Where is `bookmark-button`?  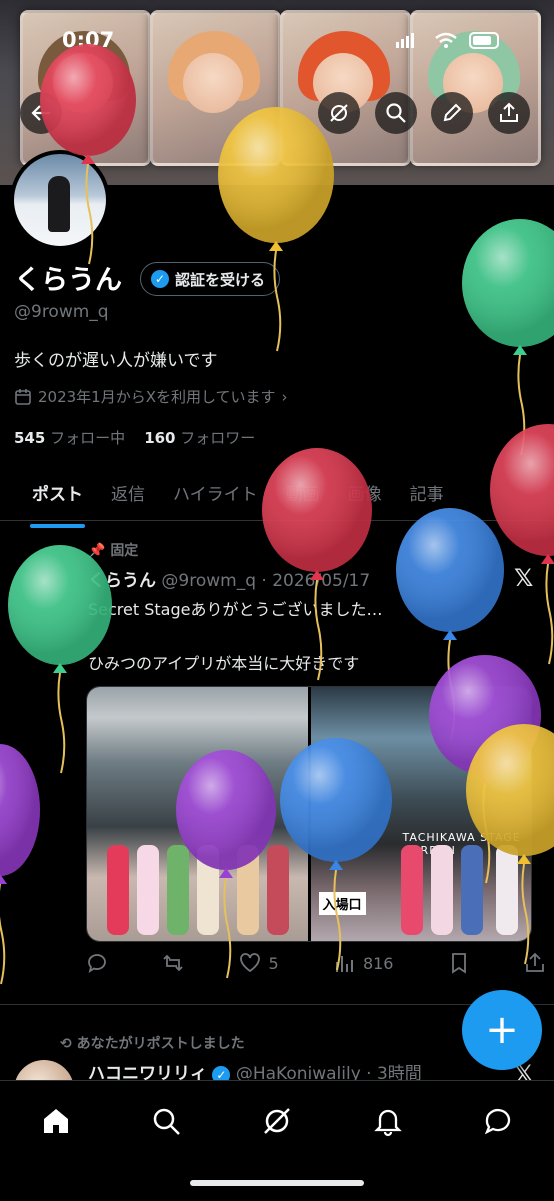 bookmark-button is located at coordinates (459, 963).